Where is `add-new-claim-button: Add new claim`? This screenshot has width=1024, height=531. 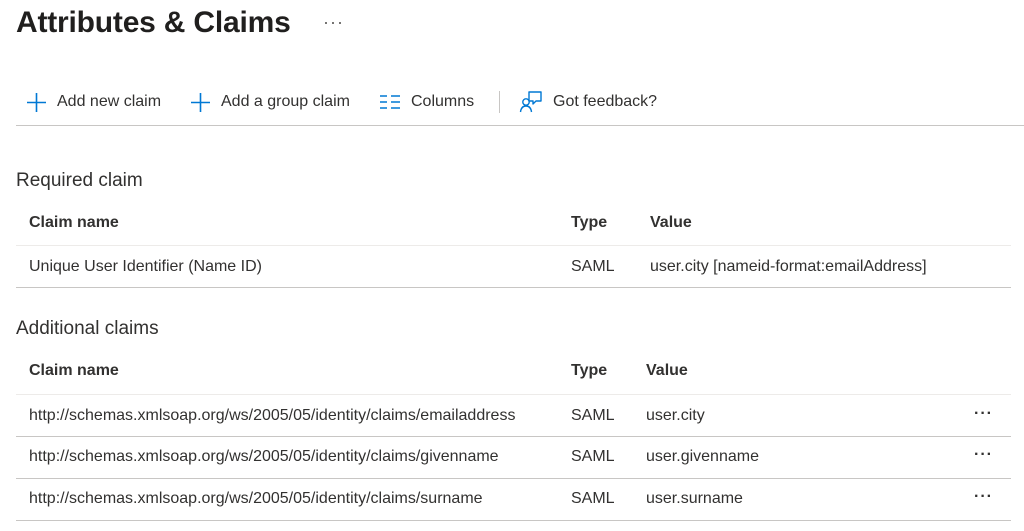
add-new-claim-button: Add new claim is located at coordinates (93, 102).